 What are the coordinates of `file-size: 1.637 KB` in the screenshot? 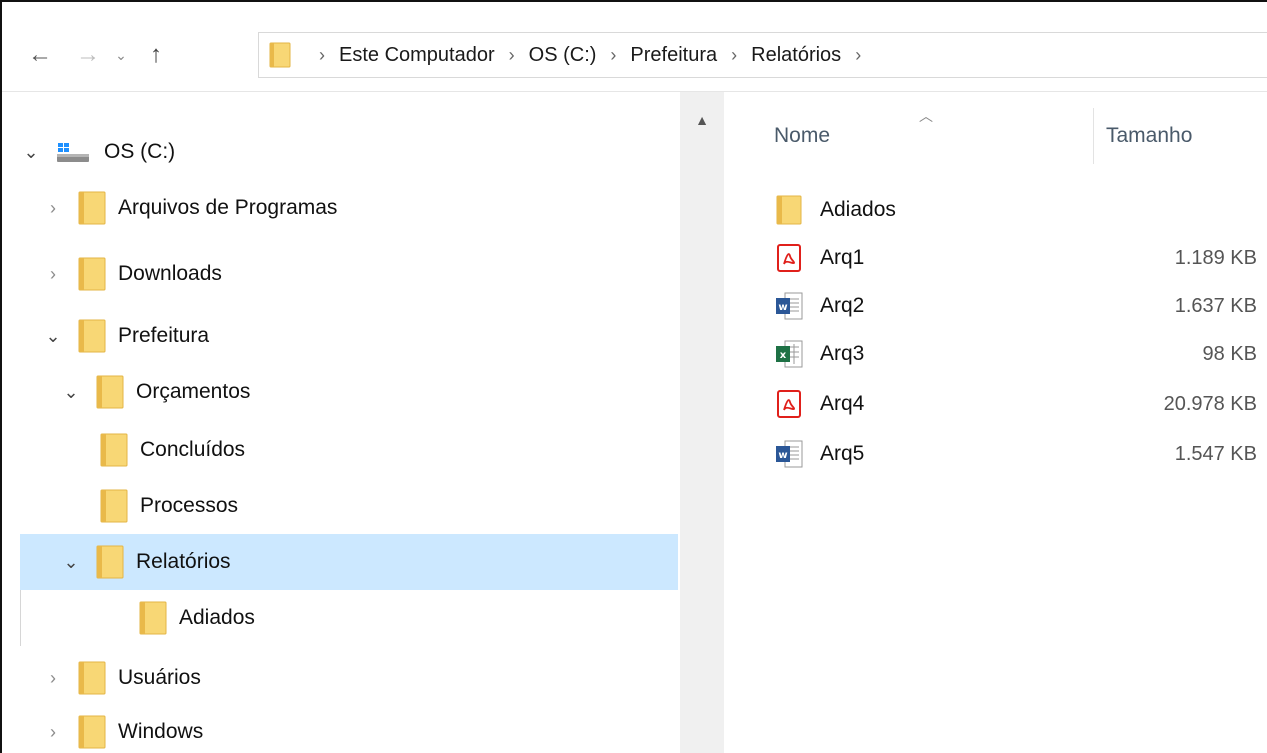 It's located at (1215, 305).